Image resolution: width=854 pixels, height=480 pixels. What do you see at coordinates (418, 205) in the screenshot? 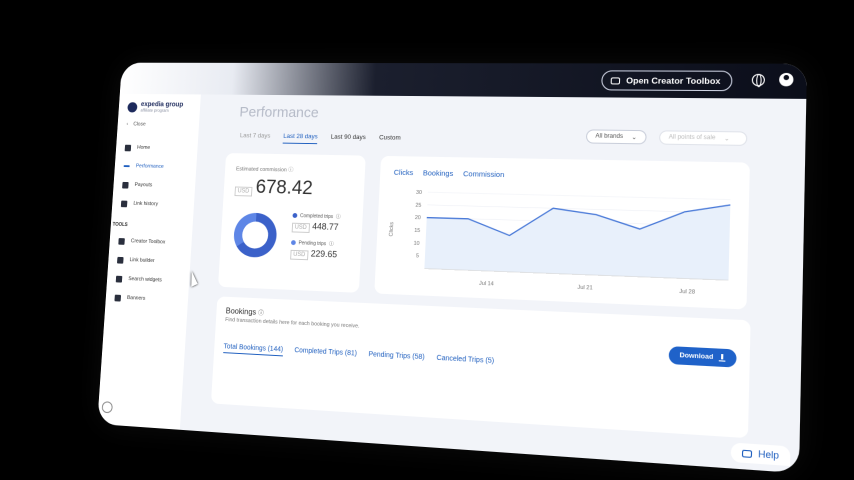
I see `y-tick-label: 25` at bounding box center [418, 205].